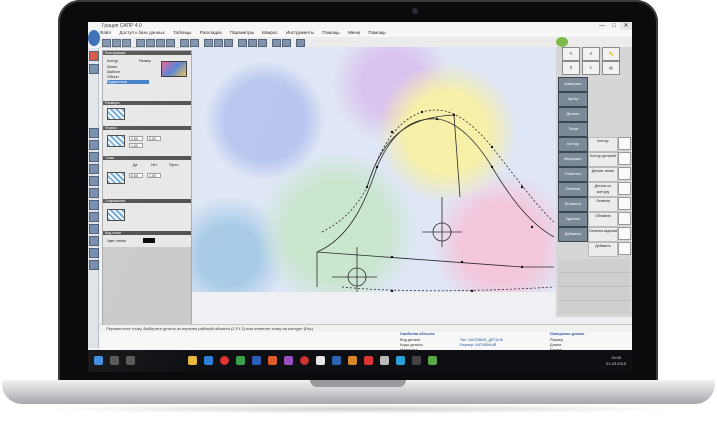 The image size is (717, 428). What do you see at coordinates (211, 32) in the screenshot?
I see `menu-layout: Раскладка` at bounding box center [211, 32].